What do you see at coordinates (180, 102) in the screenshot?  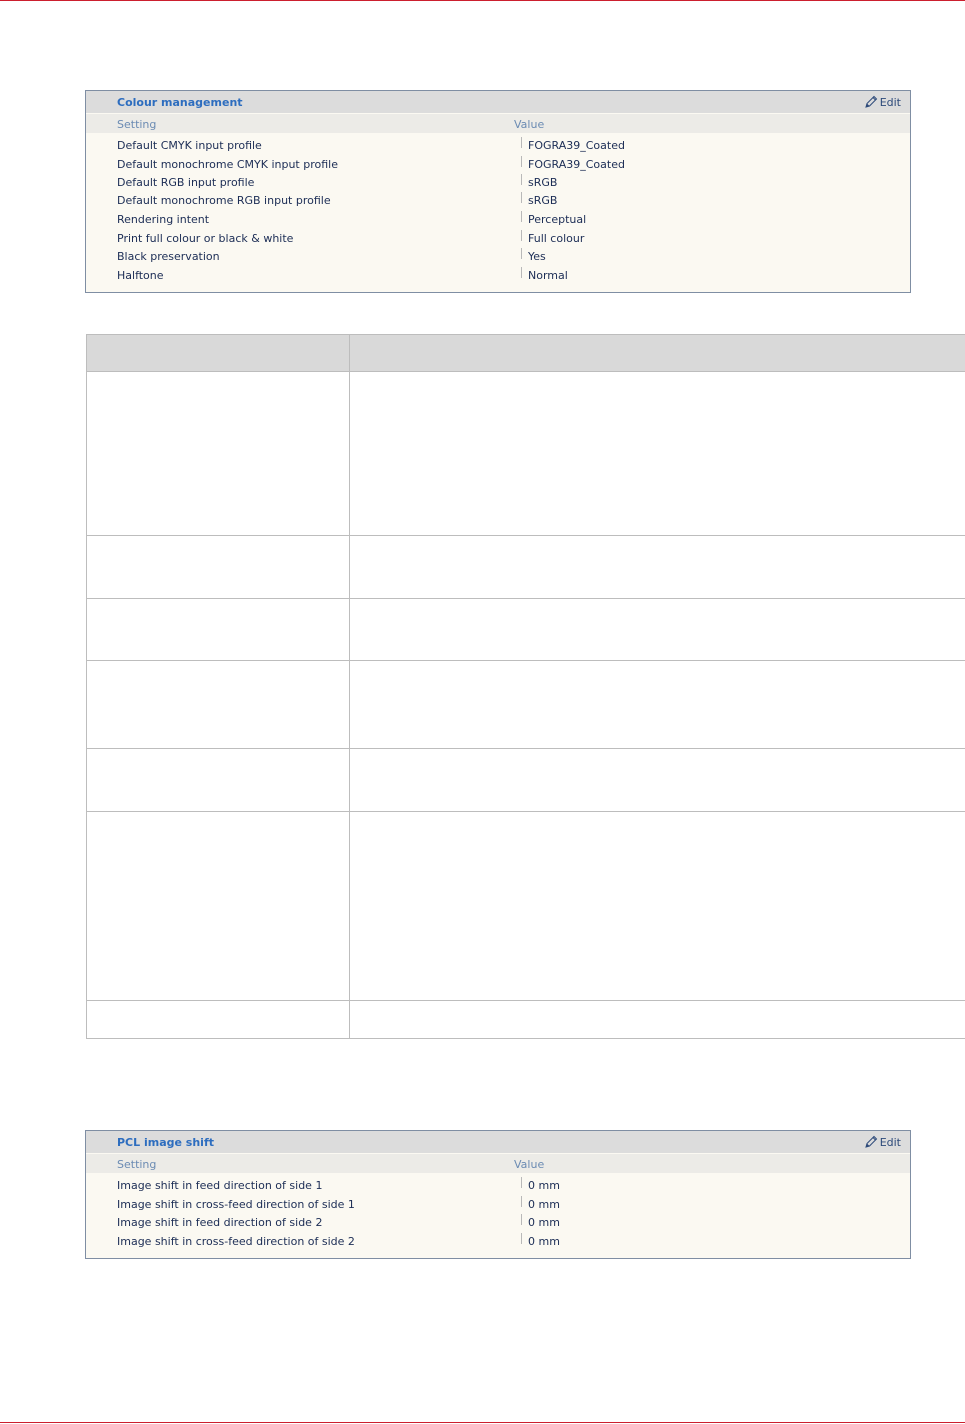 I see `panel-title: Colour management` at bounding box center [180, 102].